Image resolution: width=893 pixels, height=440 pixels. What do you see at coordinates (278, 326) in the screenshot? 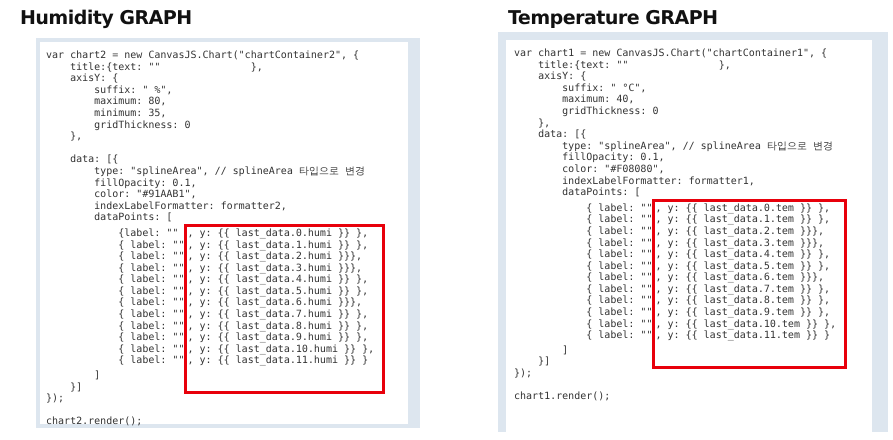
I see `code-line: , y: {{ last_data.8.humi }} },` at bounding box center [278, 326].